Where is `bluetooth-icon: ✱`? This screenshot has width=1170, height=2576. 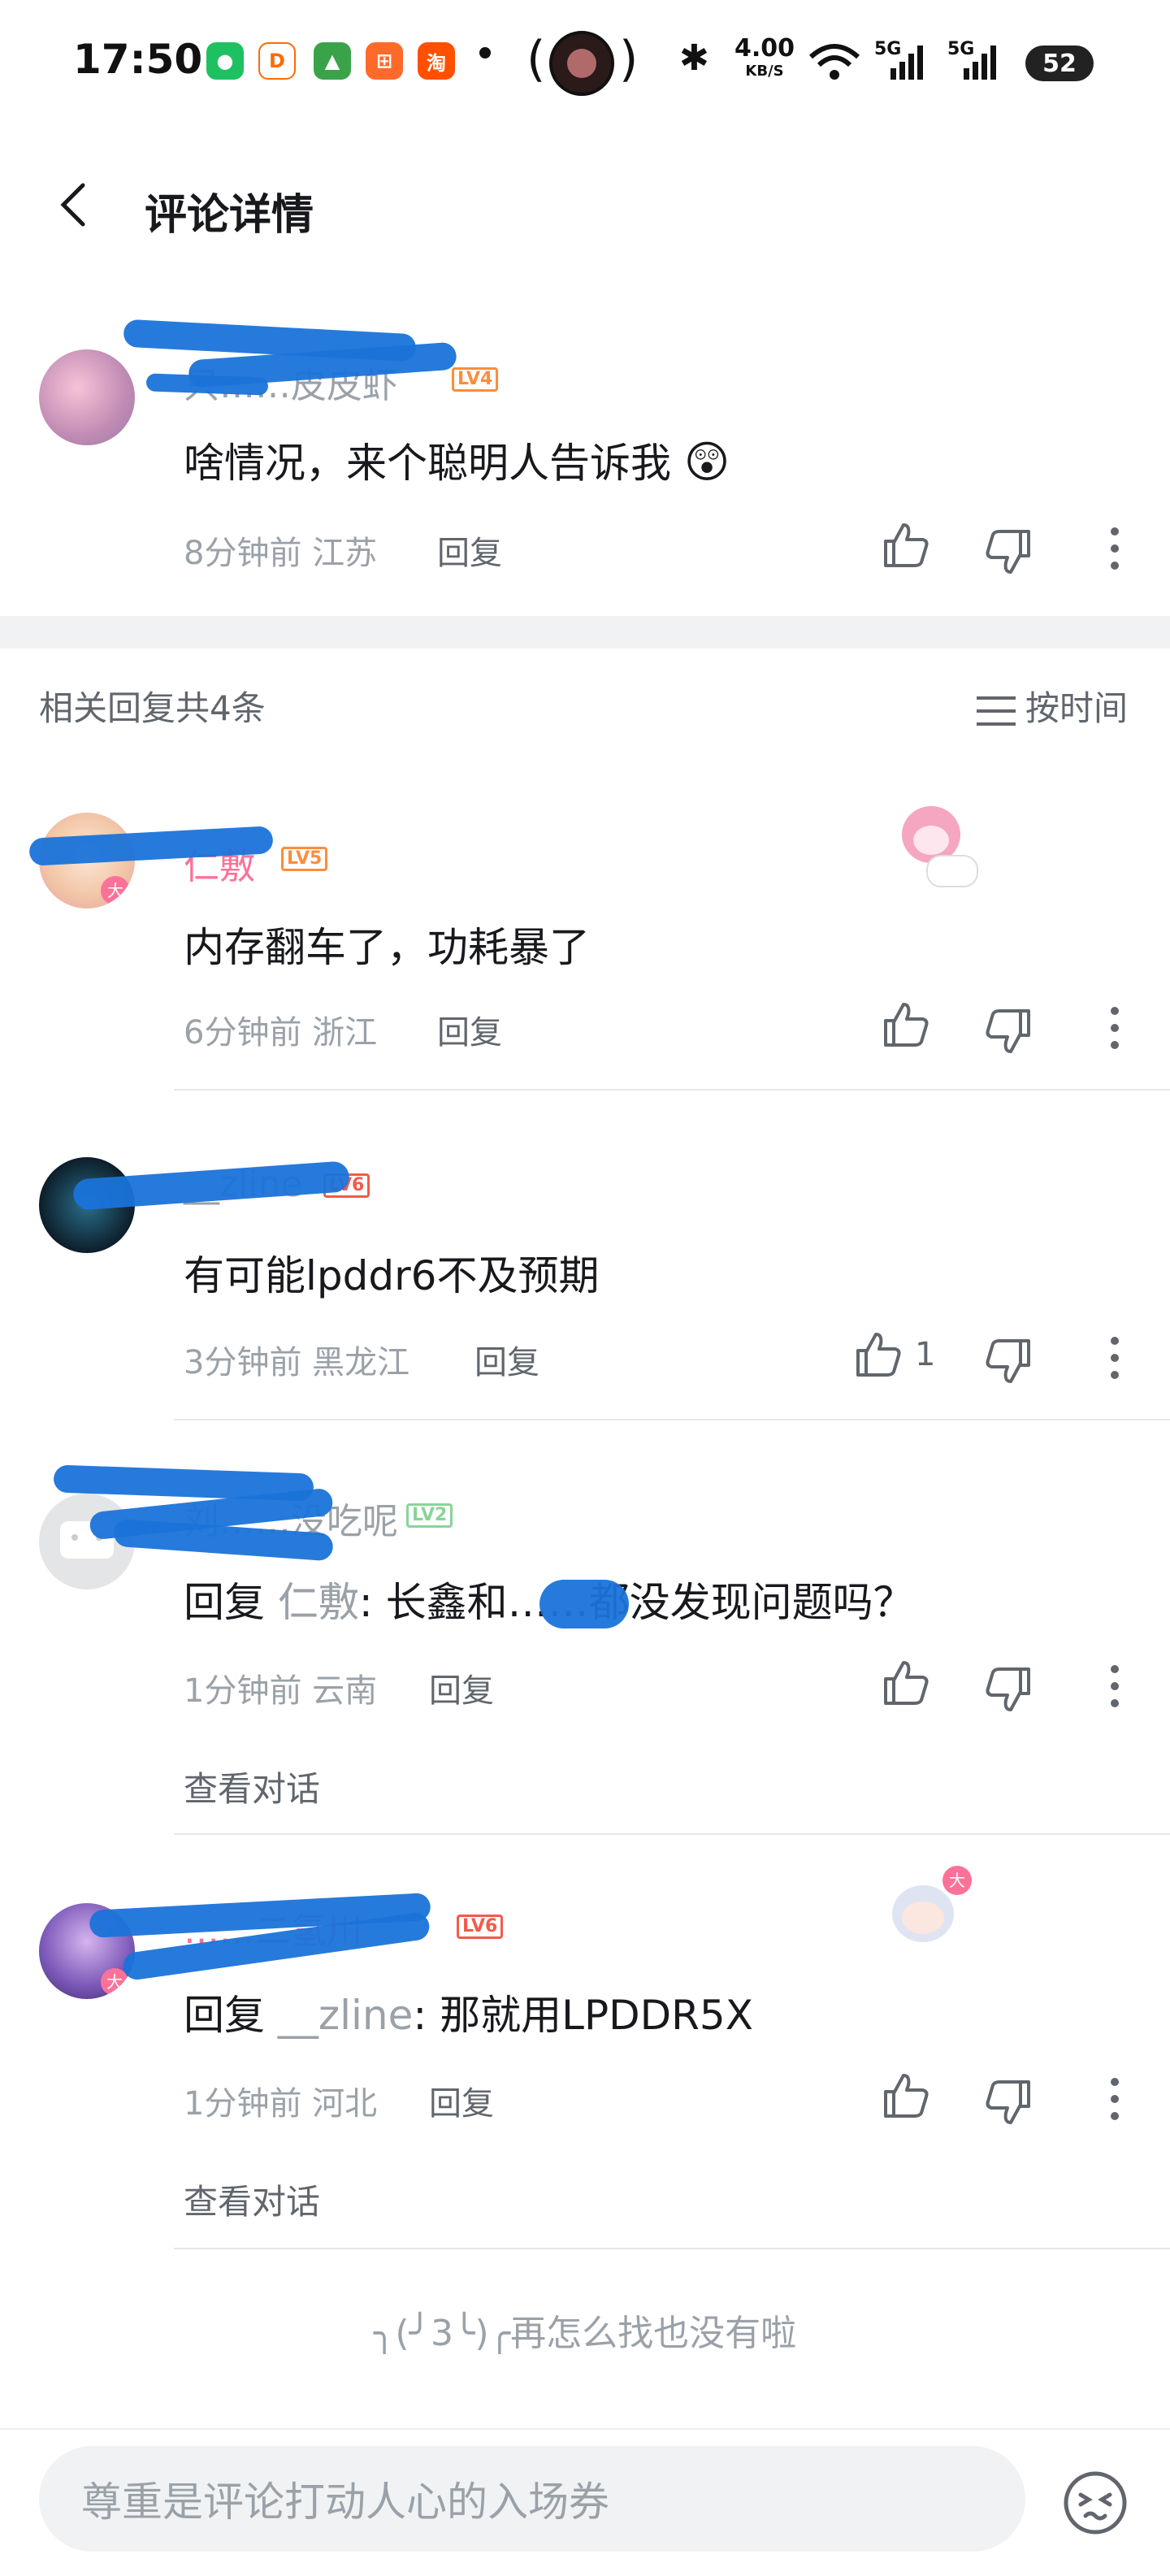
bluetooth-icon: ✱ is located at coordinates (694, 58).